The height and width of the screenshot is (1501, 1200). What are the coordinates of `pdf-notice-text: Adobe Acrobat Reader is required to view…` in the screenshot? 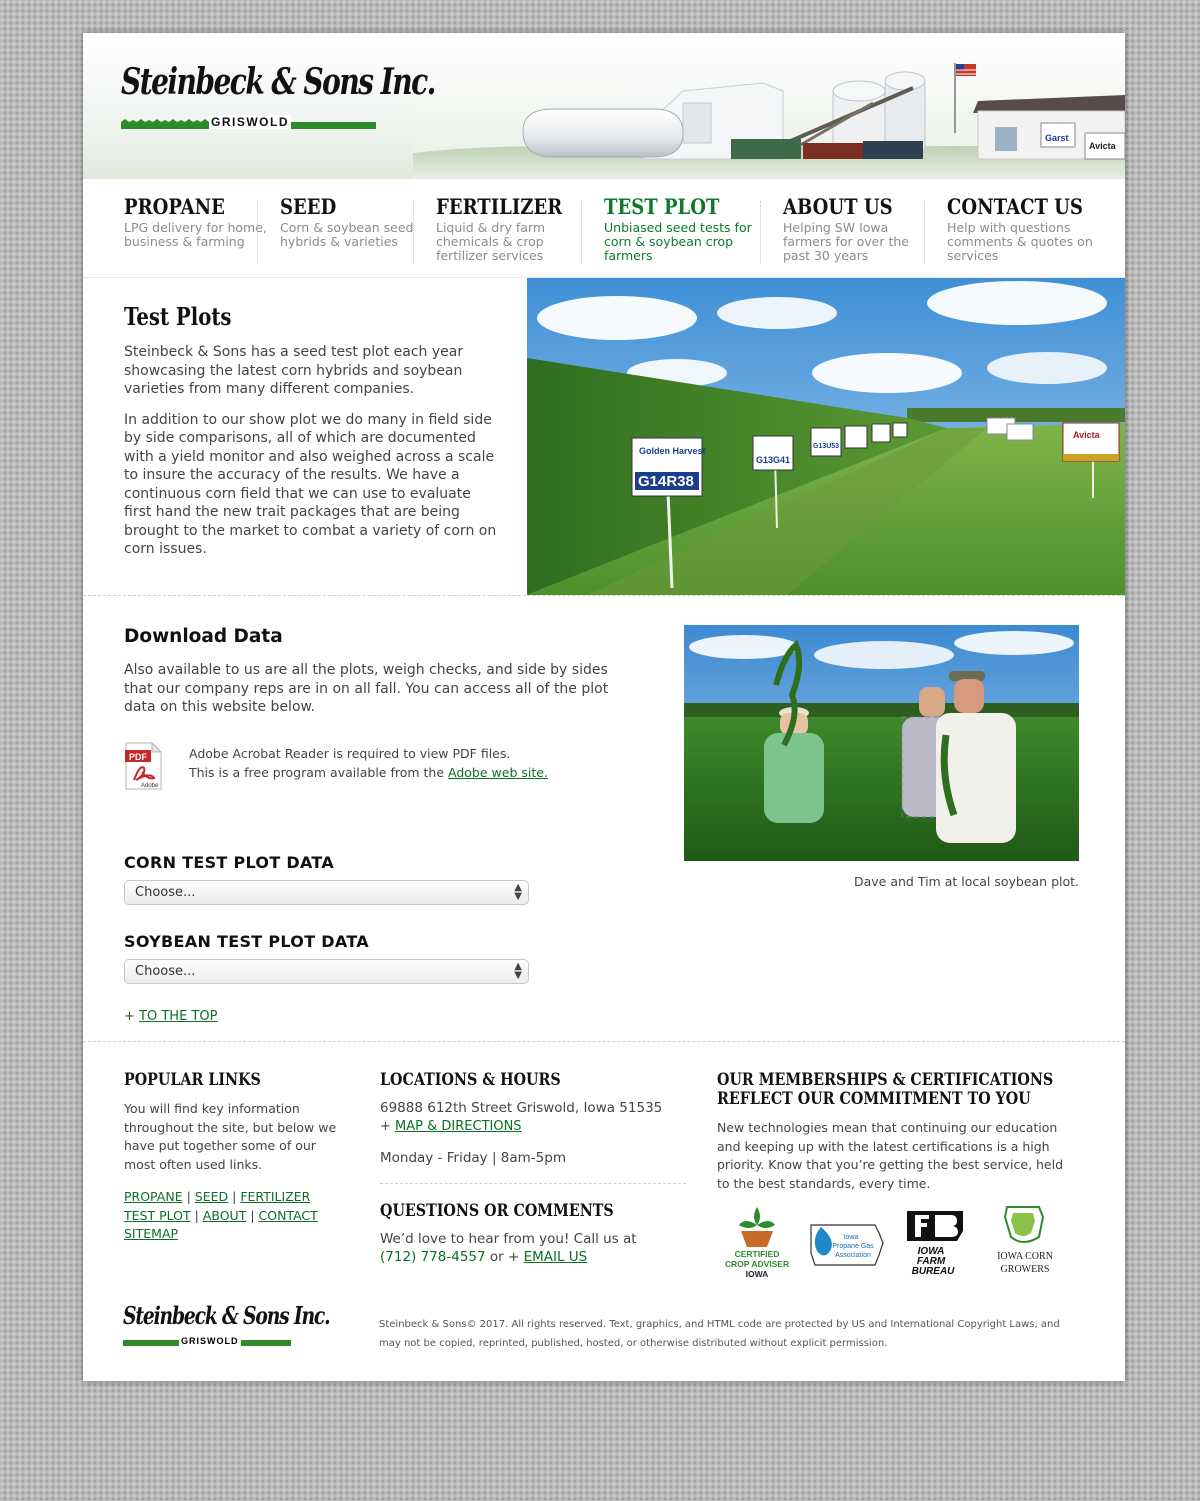 It's located at (368, 763).